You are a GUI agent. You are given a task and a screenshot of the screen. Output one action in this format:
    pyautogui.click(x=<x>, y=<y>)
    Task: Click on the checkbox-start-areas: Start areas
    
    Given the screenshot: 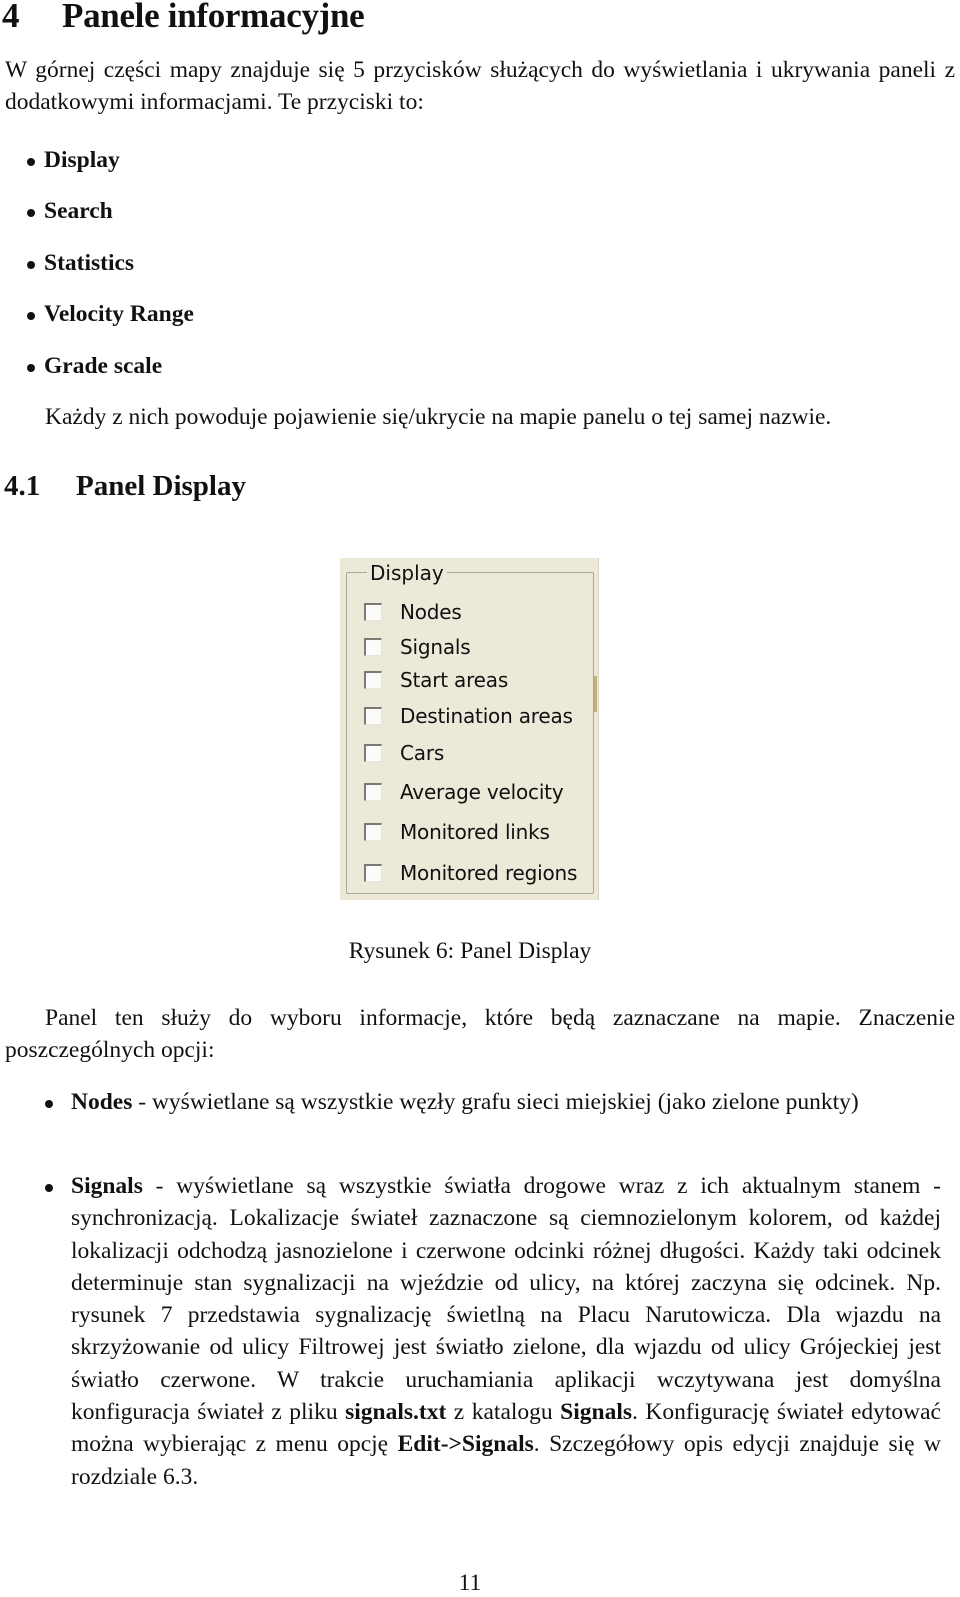 What is the action you would take?
    pyautogui.click(x=436, y=680)
    